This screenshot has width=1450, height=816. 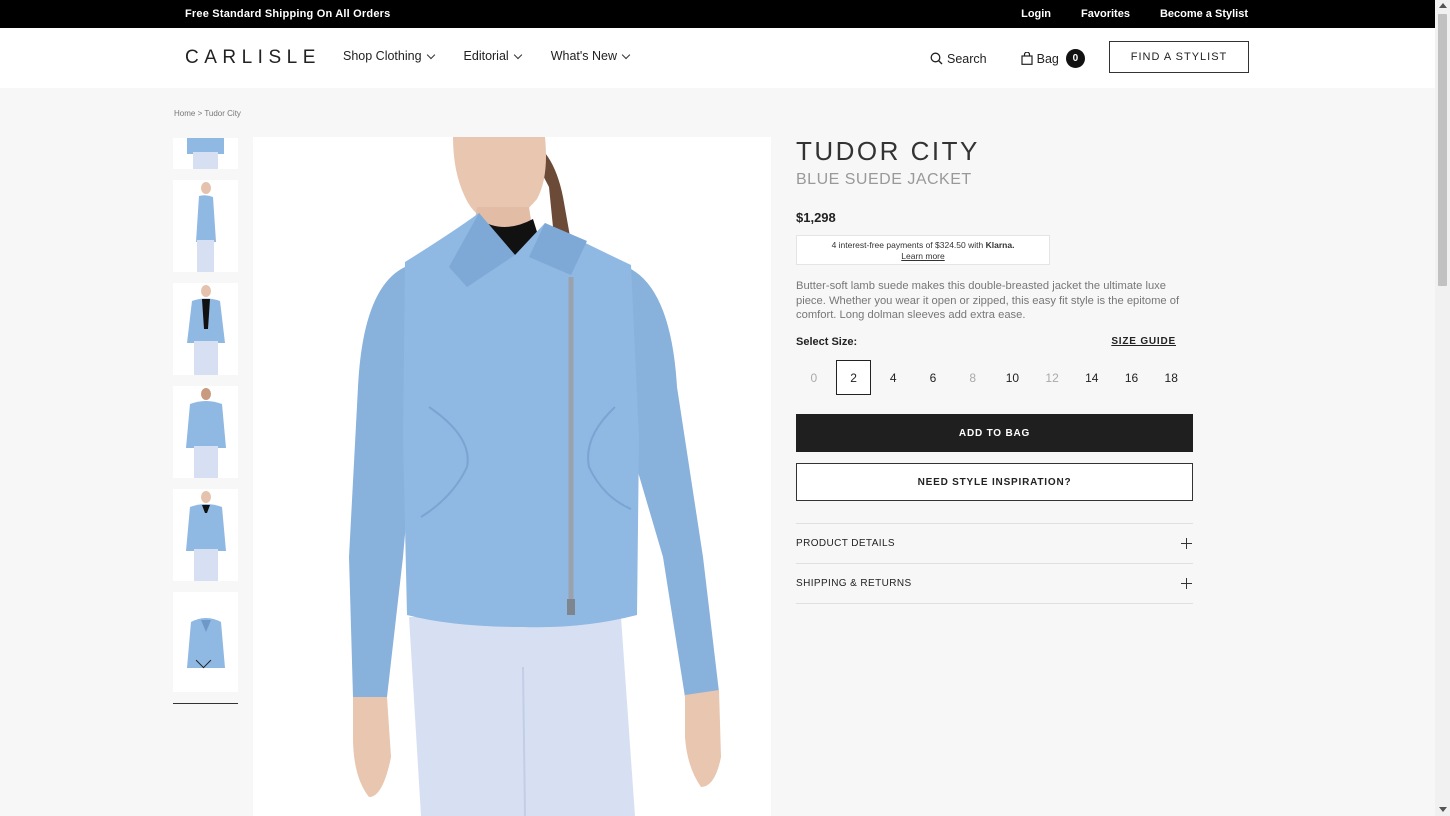 I want to click on size-option-14: 14, so click(x=1092, y=377).